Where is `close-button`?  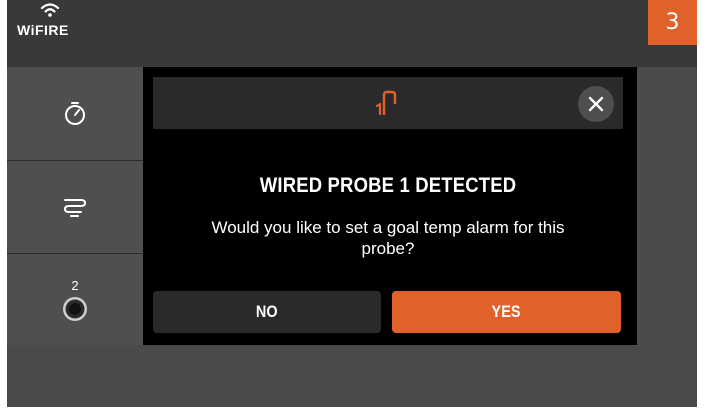
close-button is located at coordinates (596, 104).